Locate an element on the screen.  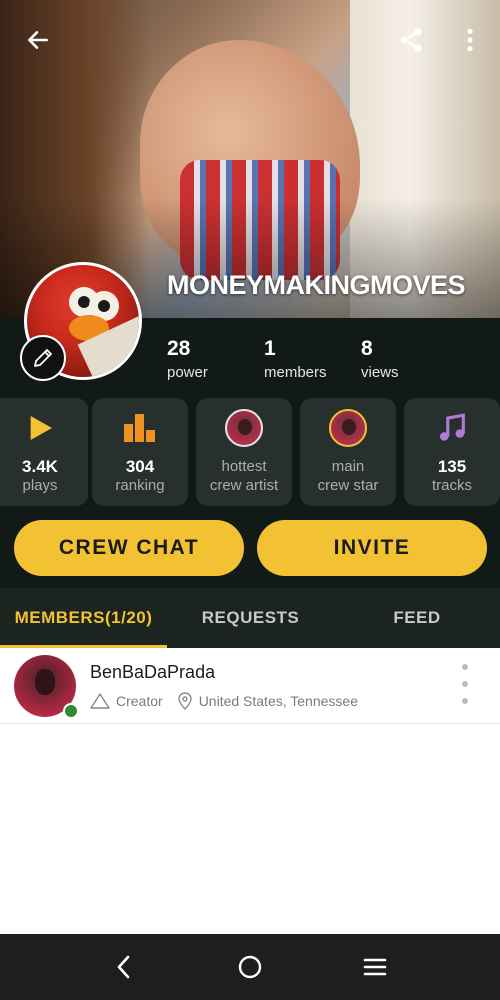
stat-views-value: 8 is located at coordinates (367, 348).